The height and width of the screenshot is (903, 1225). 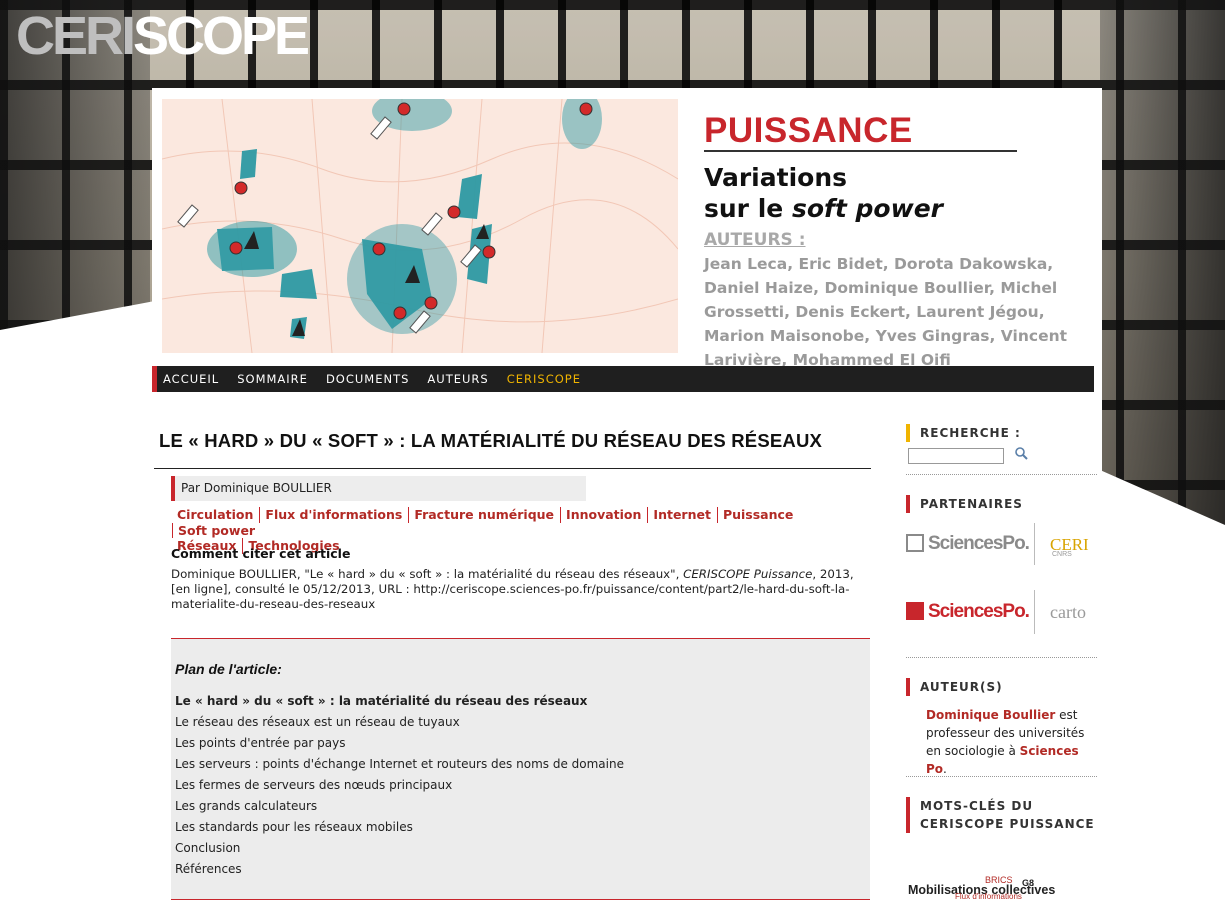 I want to click on authors-heading: AUTEUR(S), so click(x=954, y=687).